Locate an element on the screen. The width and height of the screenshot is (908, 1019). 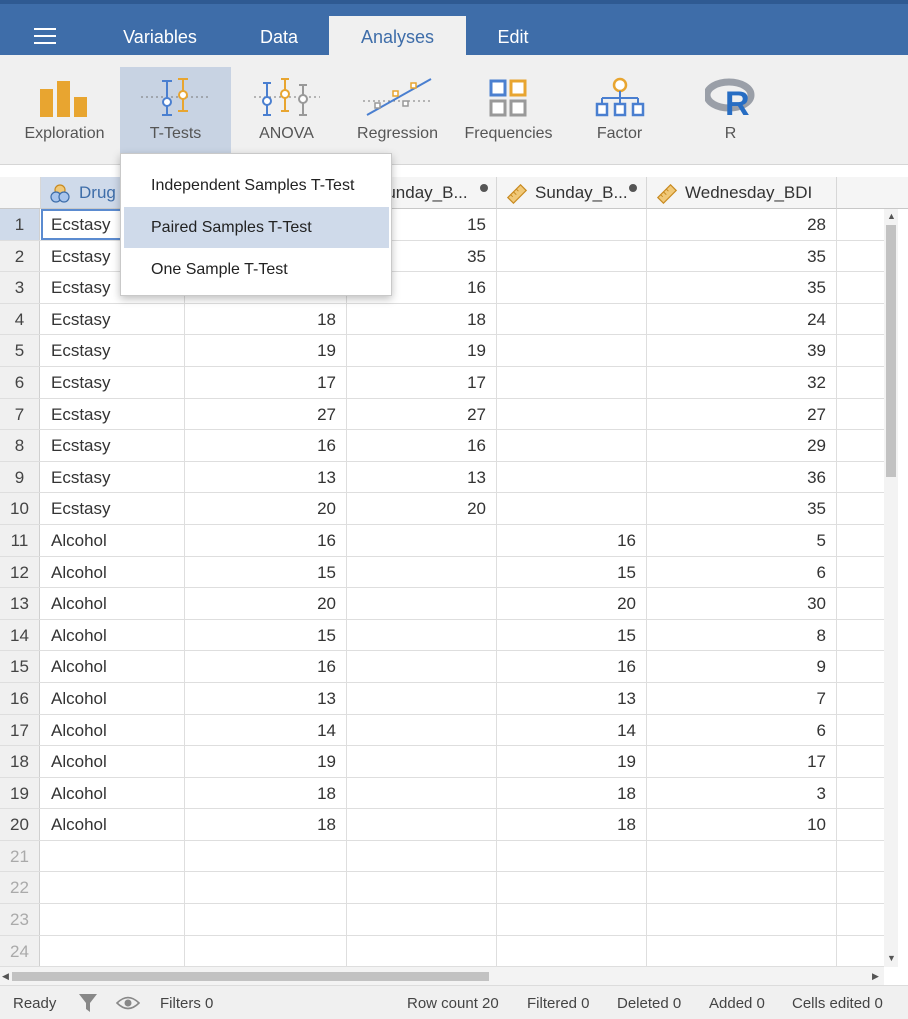
tab-variables: Variables is located at coordinates (160, 37).